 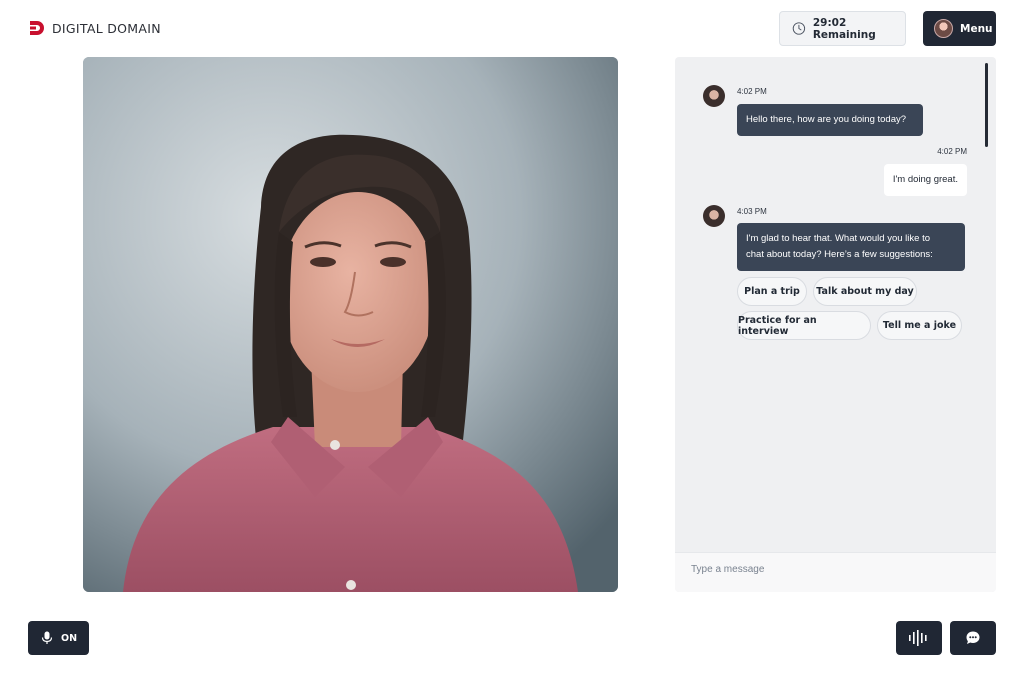 I want to click on user-message: I'm doing great., so click(x=925, y=180).